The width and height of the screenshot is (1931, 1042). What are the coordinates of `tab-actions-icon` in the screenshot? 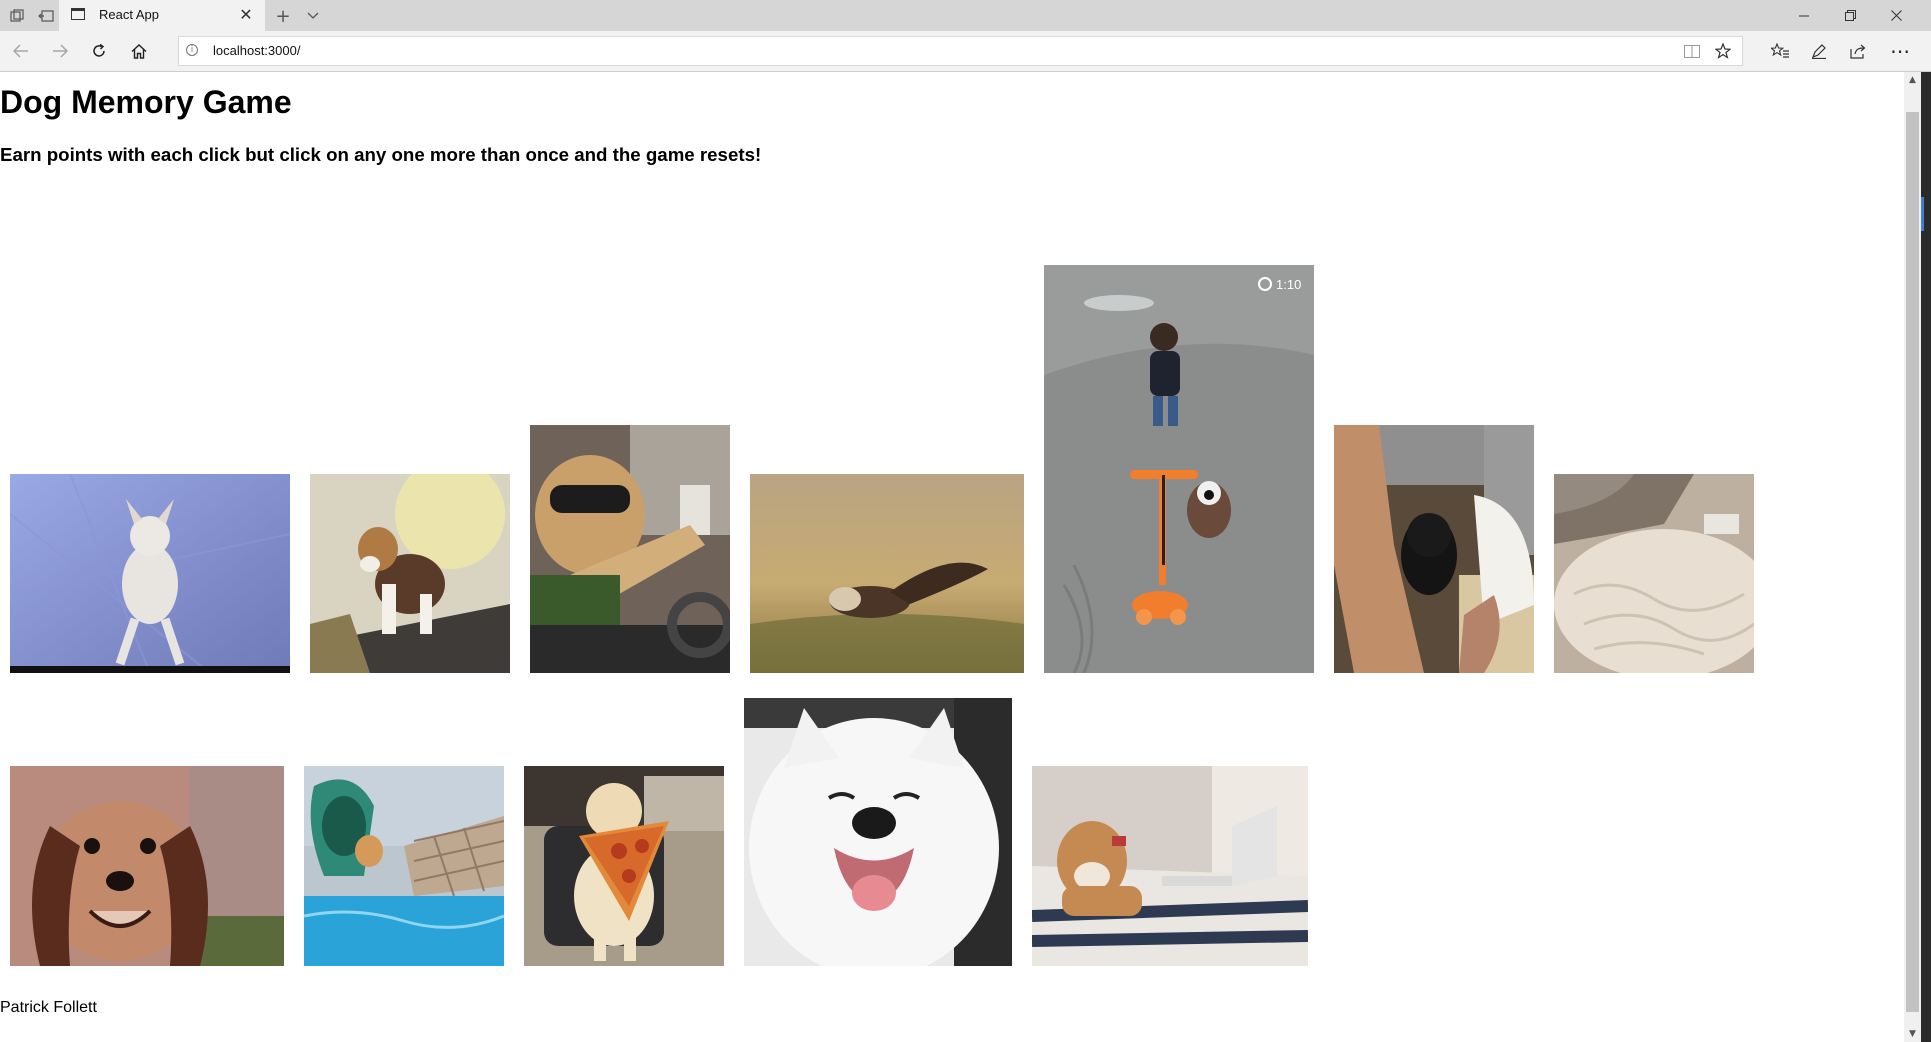 It's located at (17, 16).